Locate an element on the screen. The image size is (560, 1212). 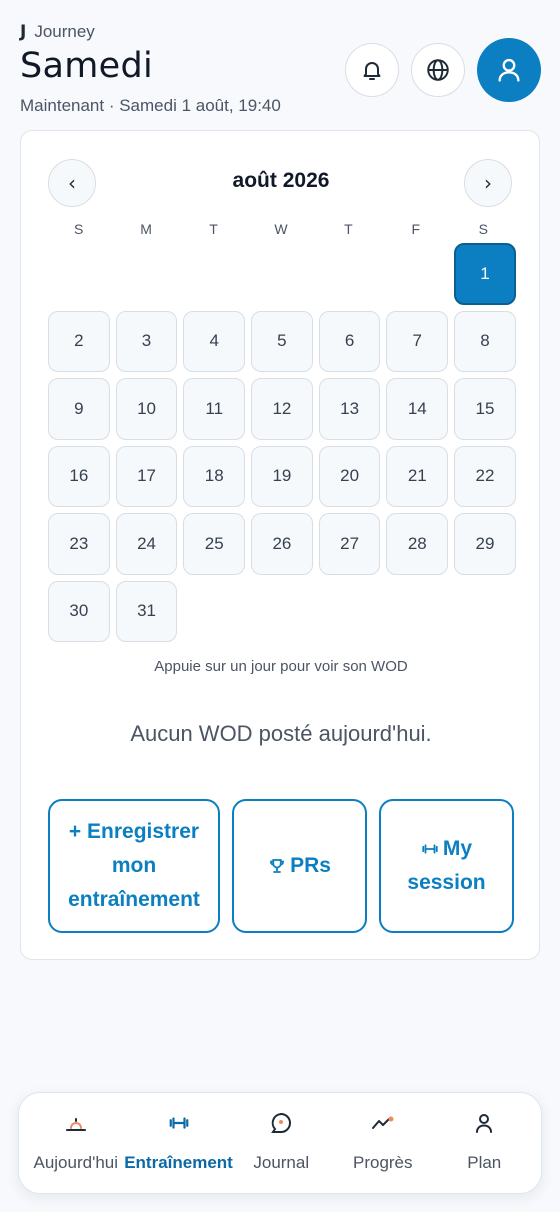
bell-icon is located at coordinates (372, 71).